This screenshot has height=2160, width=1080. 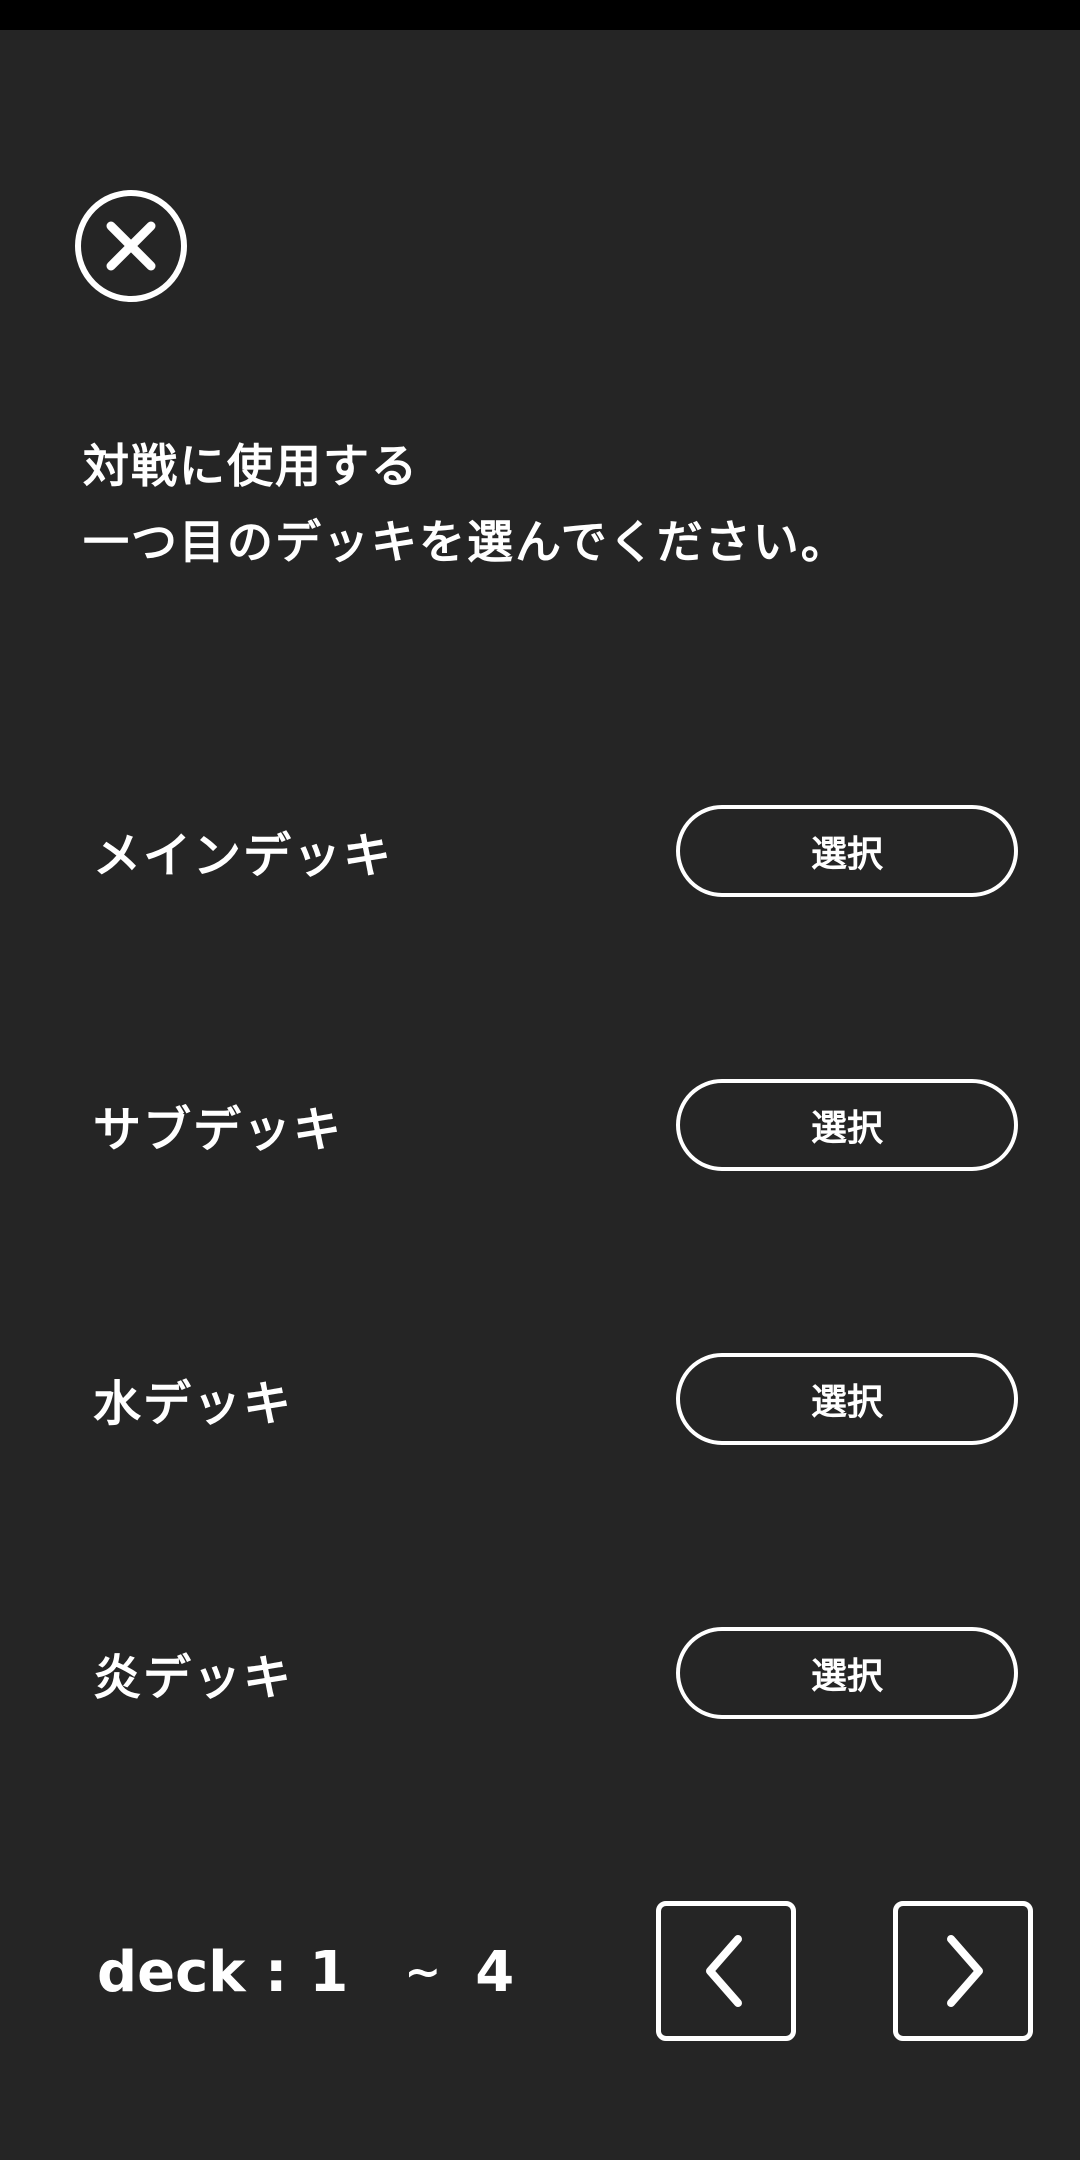 I want to click on deck-row-fire: 炎デッキ 選択, so click(x=540, y=1673).